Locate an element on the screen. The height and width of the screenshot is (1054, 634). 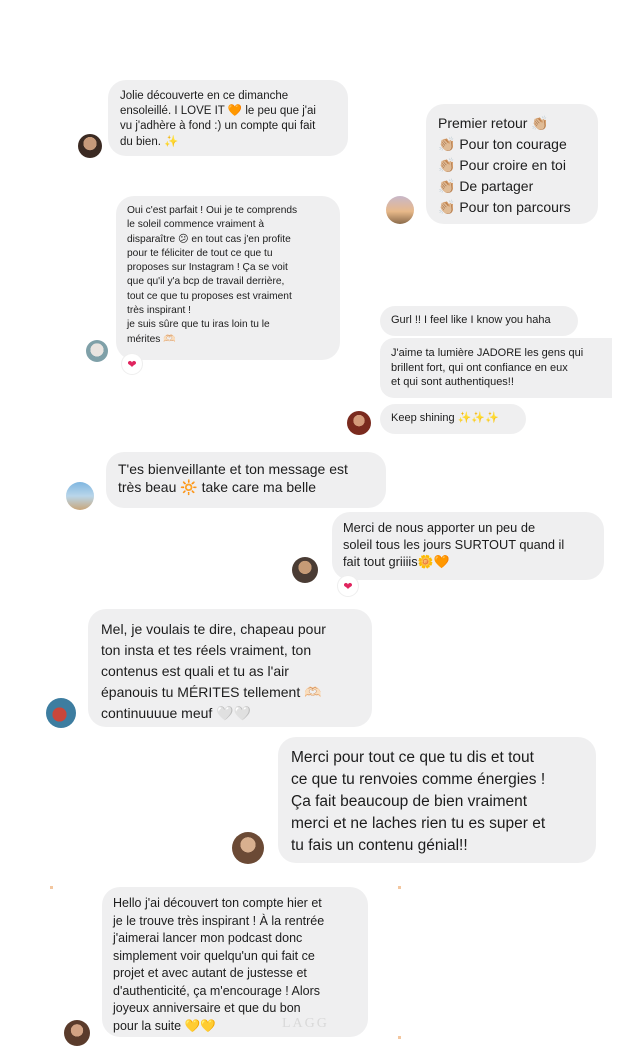
message-line: ensoleillé. I LOVE IT 🧡 le peu que j'ai is located at coordinates (218, 111).